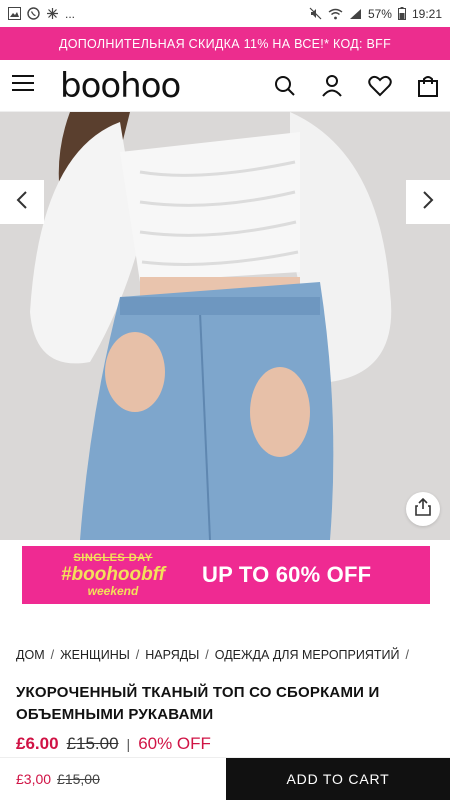  What do you see at coordinates (379, 13) in the screenshot?
I see `battery-percent: 57%` at bounding box center [379, 13].